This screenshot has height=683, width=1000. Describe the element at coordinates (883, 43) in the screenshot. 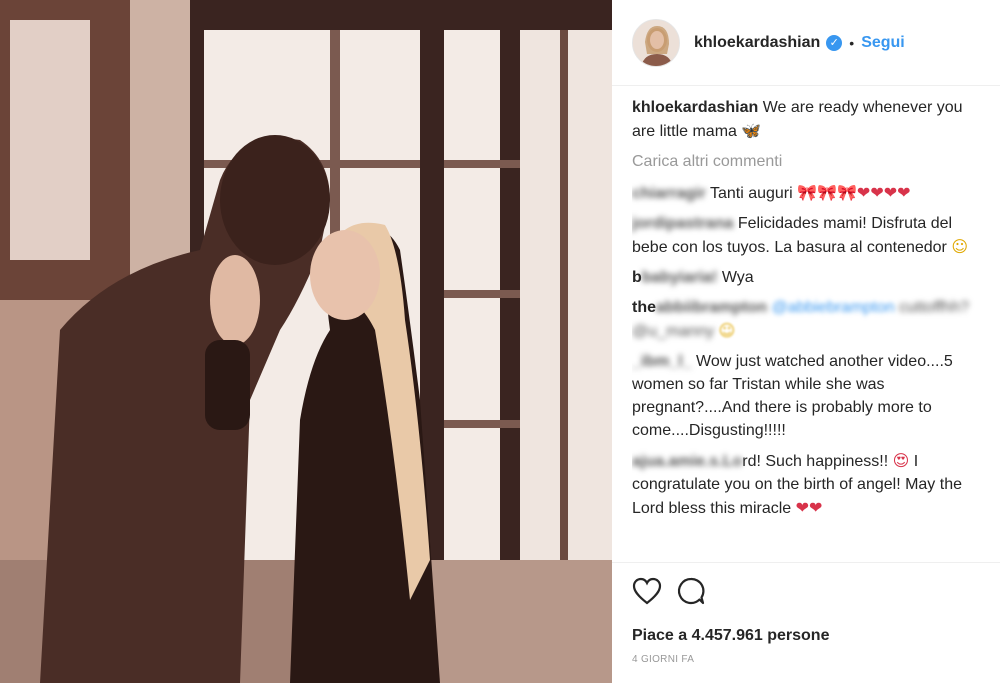

I see `follow-button: Segui` at that location.